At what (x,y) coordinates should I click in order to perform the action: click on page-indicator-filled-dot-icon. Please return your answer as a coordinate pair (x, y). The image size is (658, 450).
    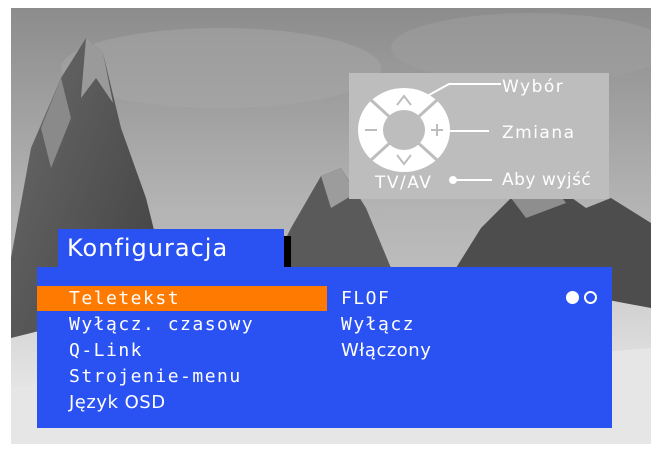
    Looking at the image, I should click on (572, 297).